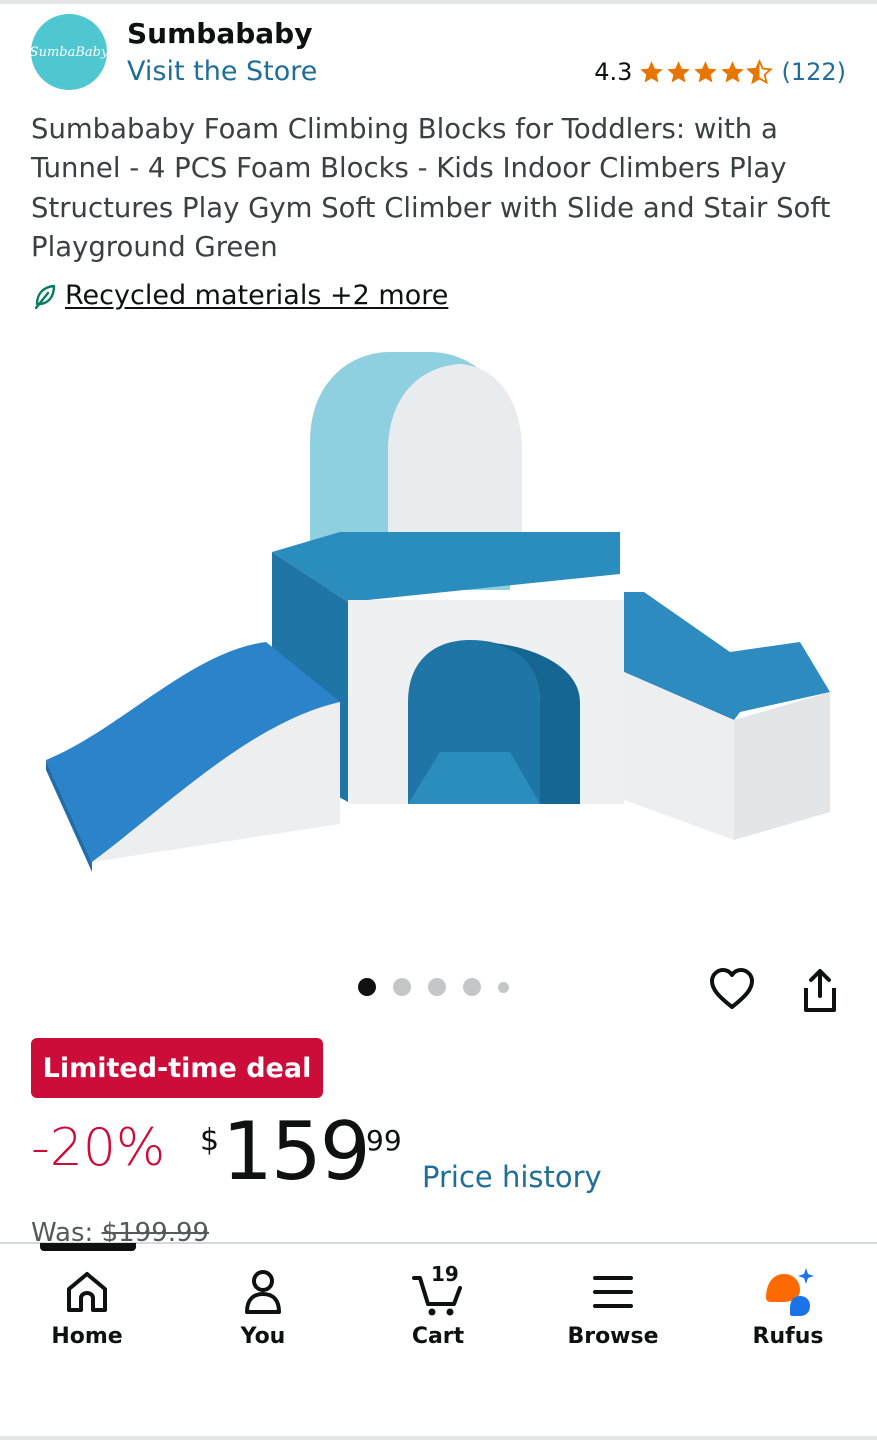 Image resolution: width=877 pixels, height=1440 pixels. I want to click on nav-you-label: You, so click(263, 1336).